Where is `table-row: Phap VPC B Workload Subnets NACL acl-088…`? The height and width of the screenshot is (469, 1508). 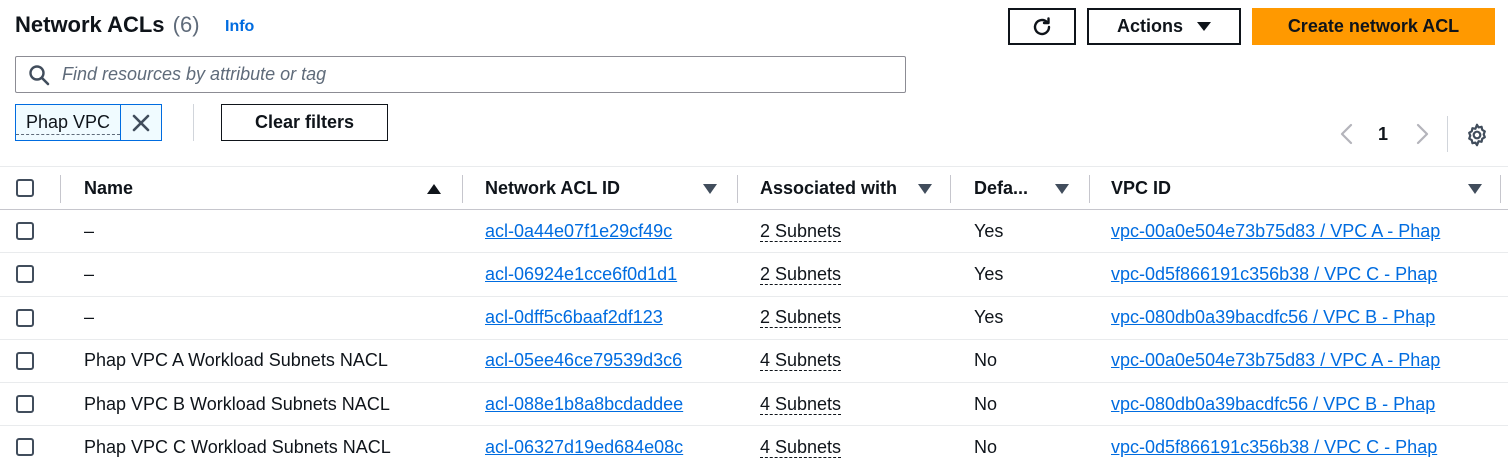
table-row: Phap VPC B Workload Subnets NACL acl-088… is located at coordinates (754, 405).